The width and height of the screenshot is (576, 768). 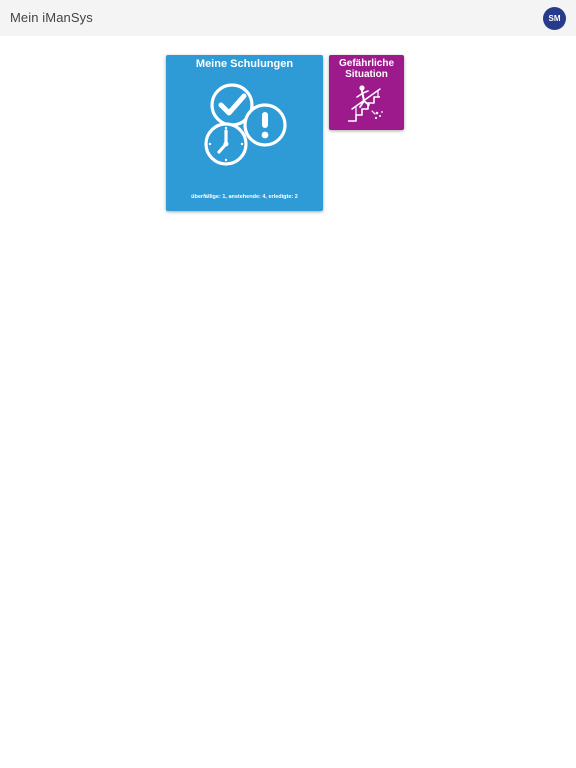 I want to click on tile-title: Meine Schulungen, so click(x=244, y=64).